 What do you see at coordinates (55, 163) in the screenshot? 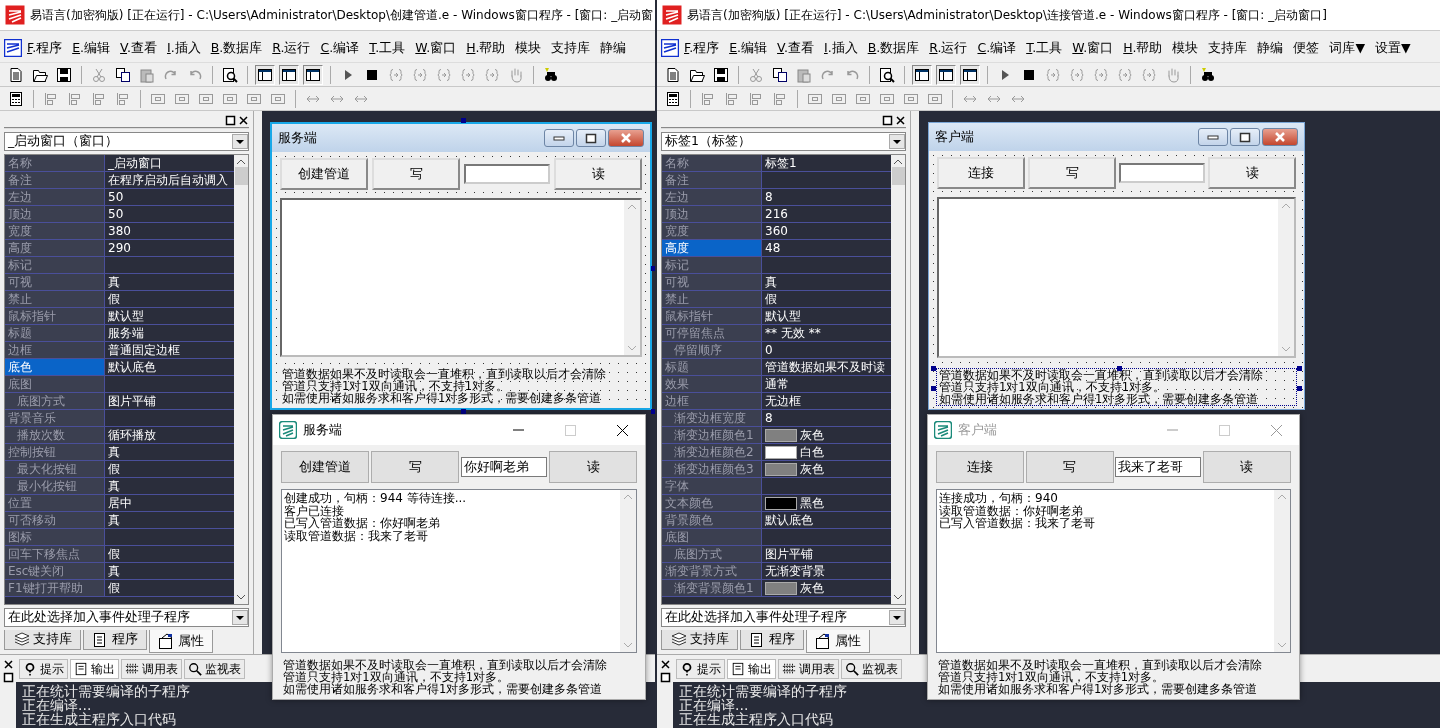
I see `property-name: 名称` at bounding box center [55, 163].